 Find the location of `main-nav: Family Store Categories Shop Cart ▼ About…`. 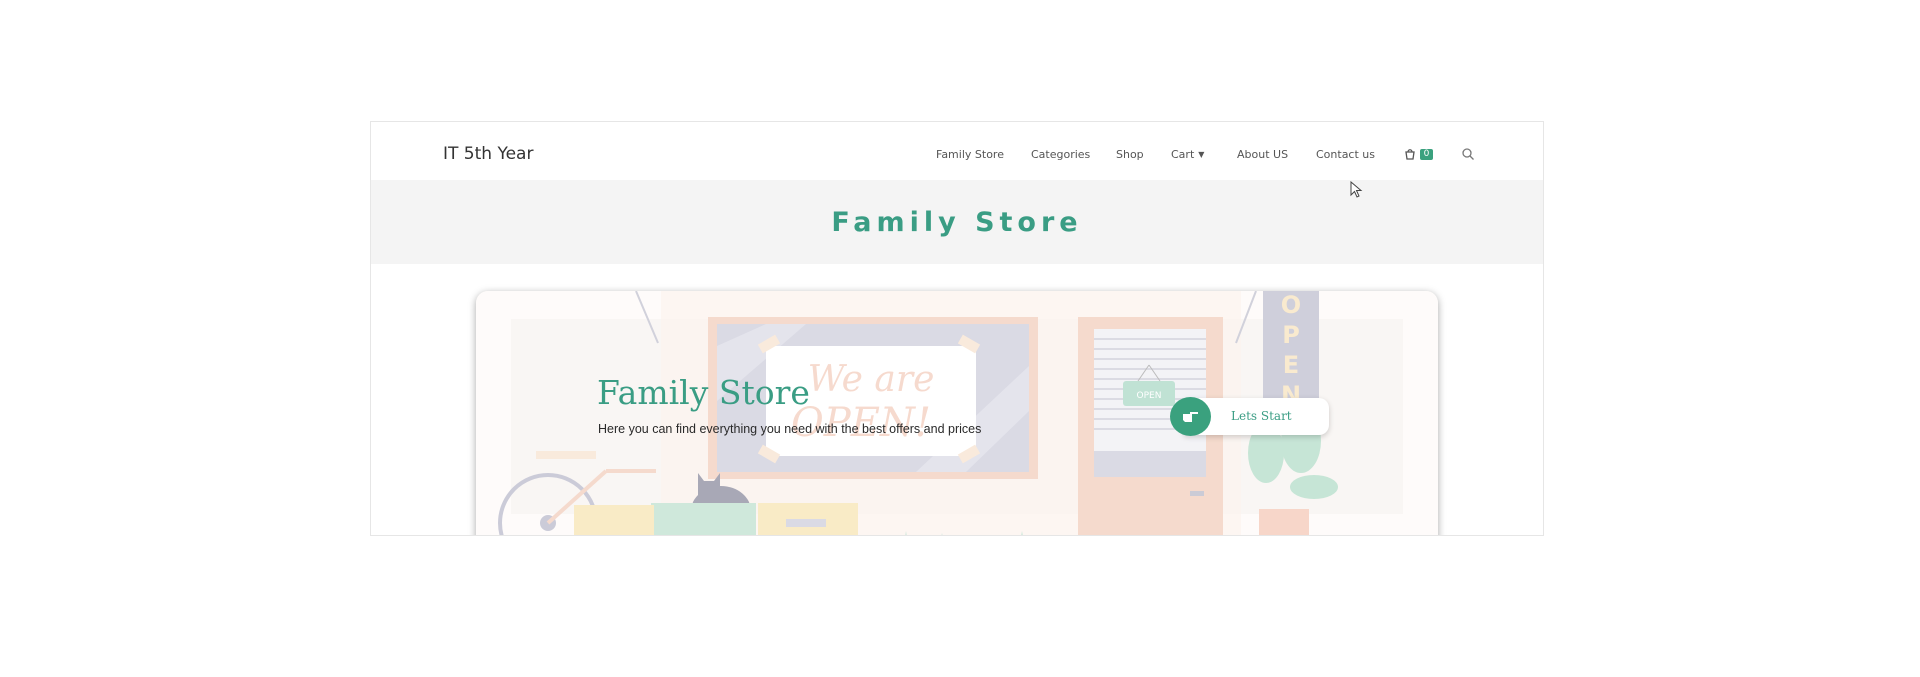

main-nav: Family Store Categories Shop Cart ▼ About… is located at coordinates (957, 155).